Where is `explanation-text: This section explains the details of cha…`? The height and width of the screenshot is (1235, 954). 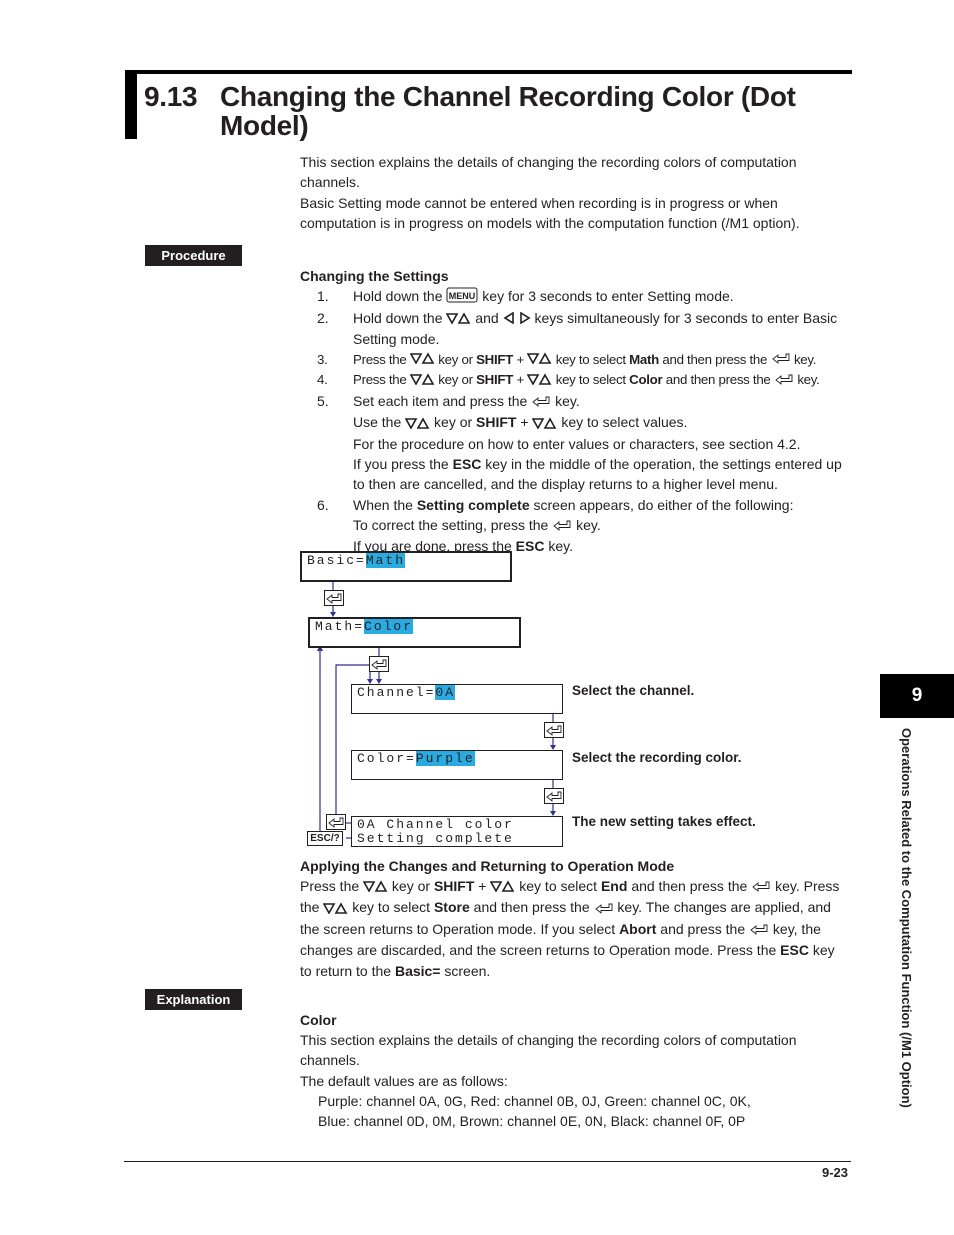
explanation-text: This section explains the details of cha… is located at coordinates (570, 1080).